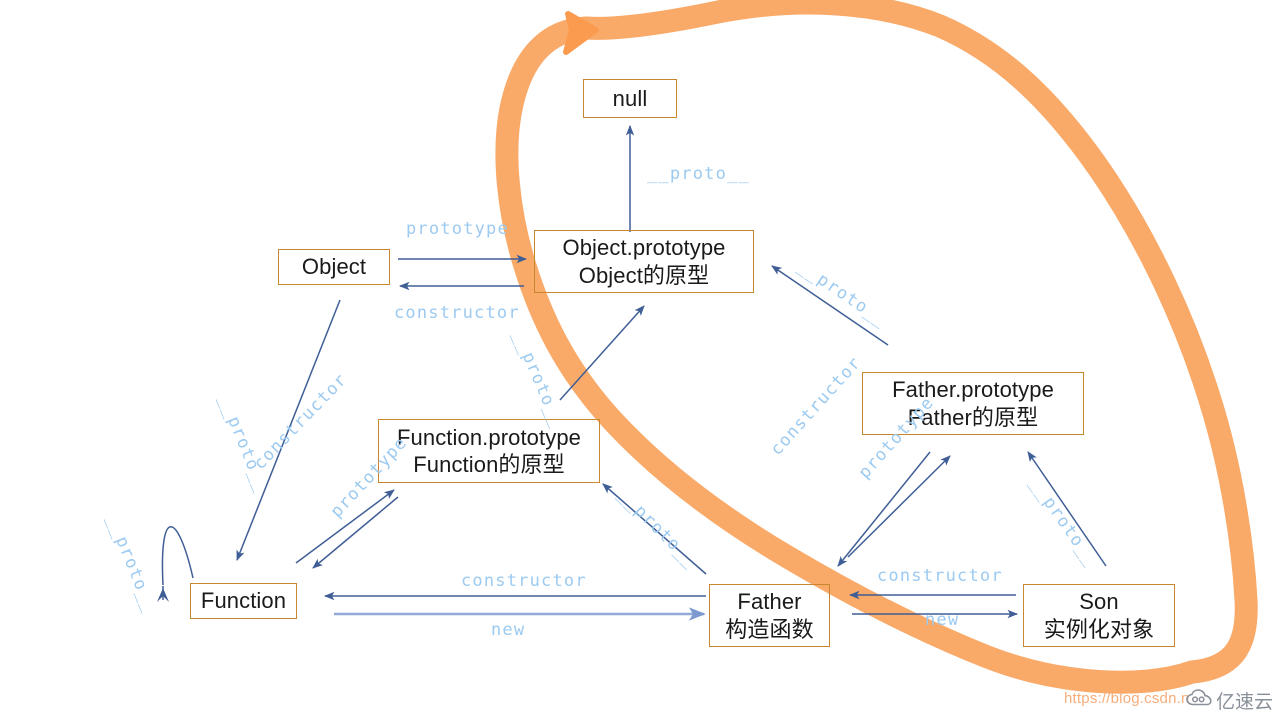 The width and height of the screenshot is (1280, 720). What do you see at coordinates (1199, 700) in the screenshot?
I see `cloud-icon` at bounding box center [1199, 700].